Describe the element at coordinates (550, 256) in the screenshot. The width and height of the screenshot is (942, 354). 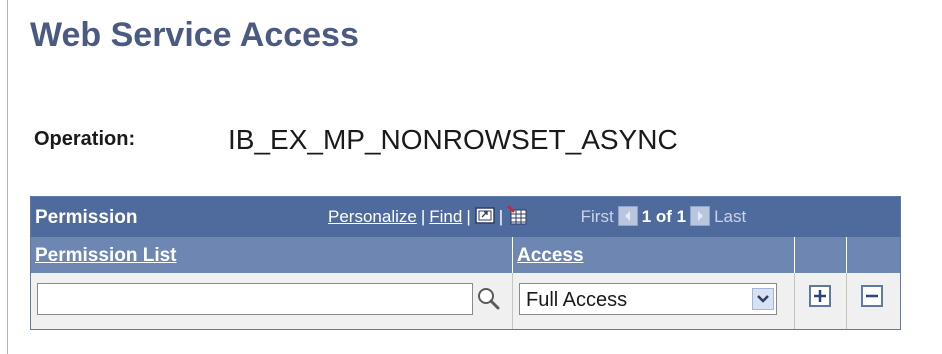
I see `access-sort-link: Access` at that location.